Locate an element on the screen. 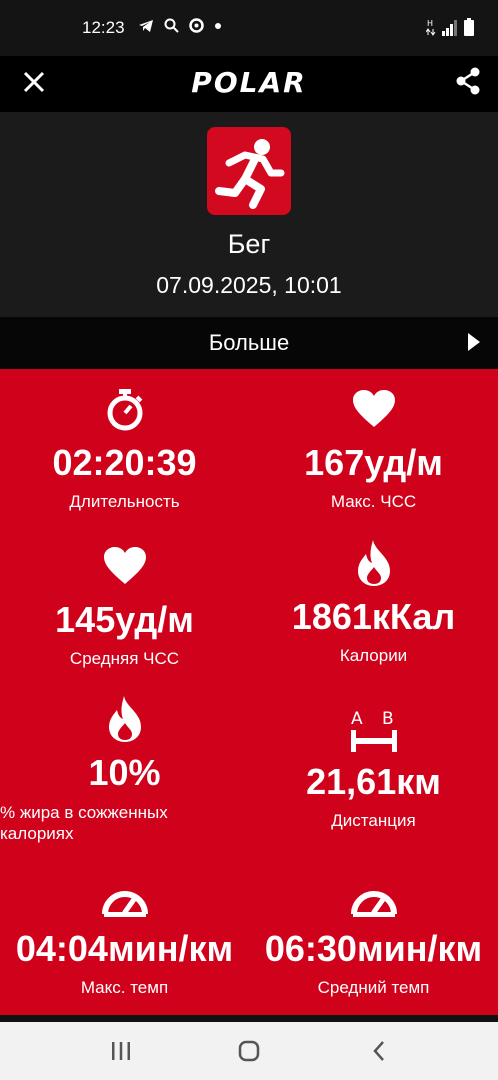 The image size is (498, 1080). app-bar: POLAR is located at coordinates (249, 84).